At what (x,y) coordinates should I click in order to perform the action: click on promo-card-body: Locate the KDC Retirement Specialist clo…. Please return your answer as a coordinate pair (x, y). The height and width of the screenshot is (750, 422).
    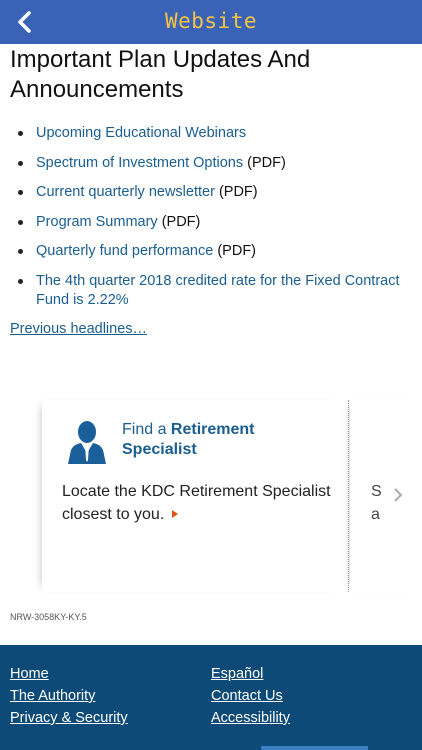
    Looking at the image, I should click on (202, 503).